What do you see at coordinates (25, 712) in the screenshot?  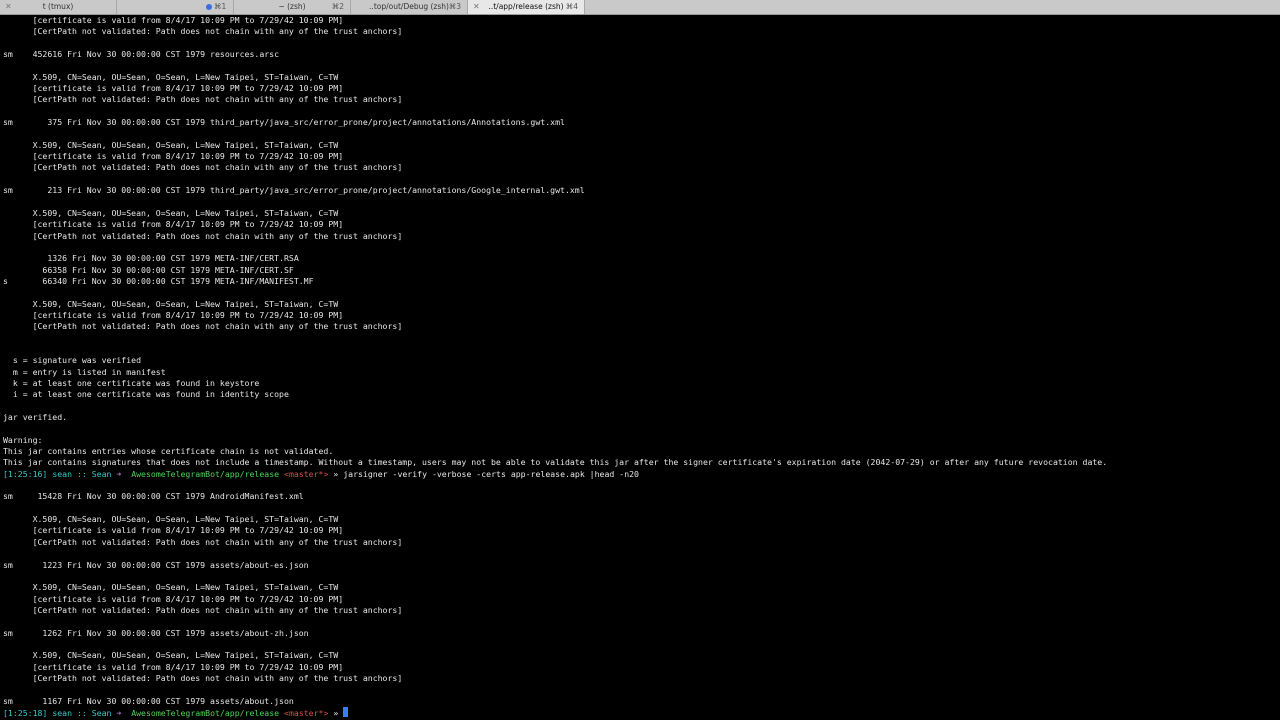 I see `prompt-time: [1:25:18]` at bounding box center [25, 712].